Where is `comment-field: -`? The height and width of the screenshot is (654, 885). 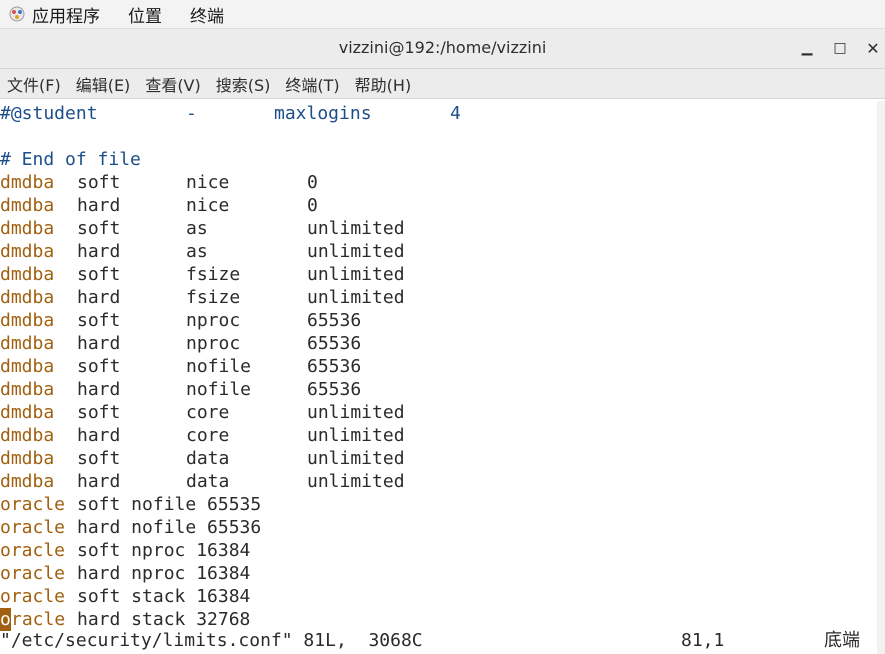
comment-field: - is located at coordinates (191, 113).